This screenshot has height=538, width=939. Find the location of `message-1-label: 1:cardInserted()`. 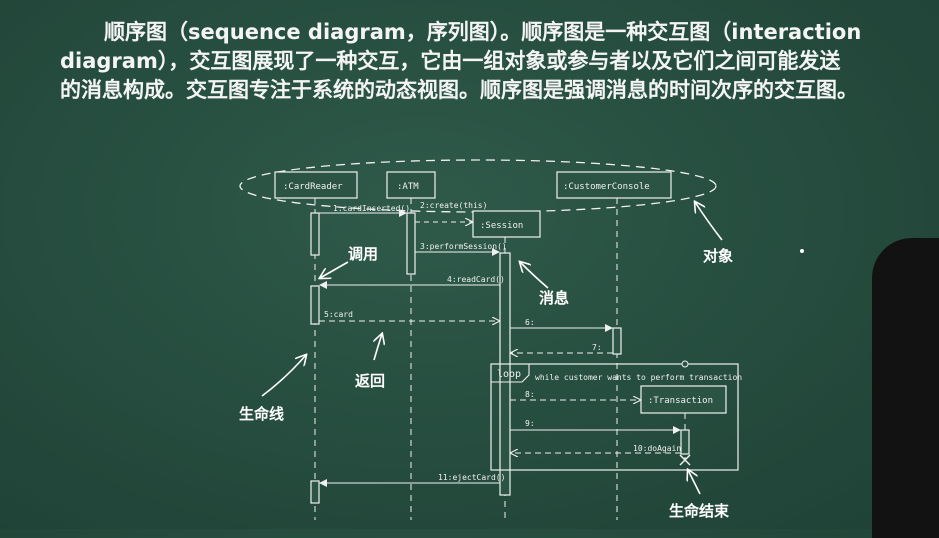

message-1-label: 1:cardInserted() is located at coordinates (371, 208).